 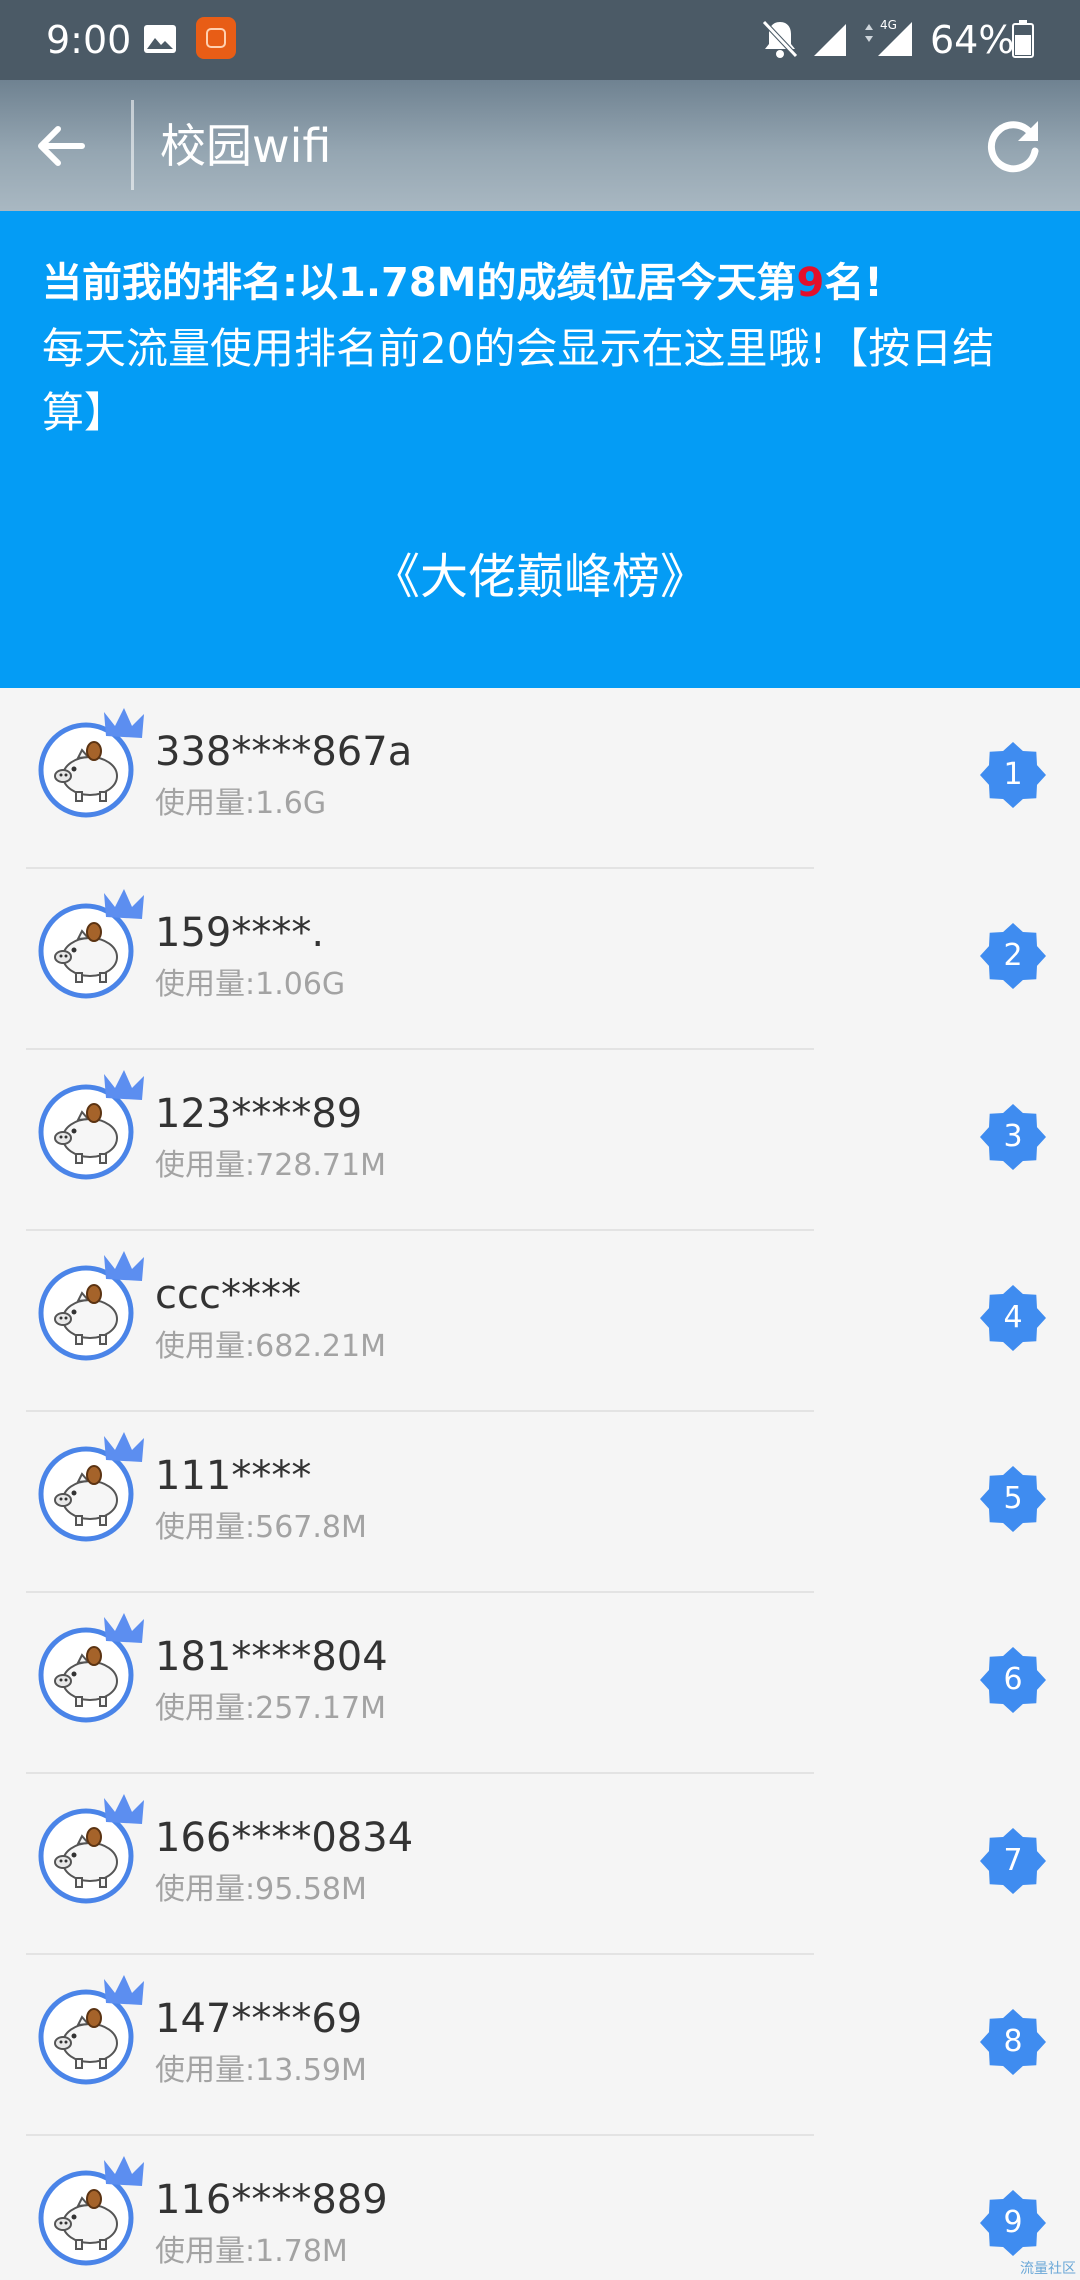 I want to click on rank-number: 8, so click(x=1013, y=2041).